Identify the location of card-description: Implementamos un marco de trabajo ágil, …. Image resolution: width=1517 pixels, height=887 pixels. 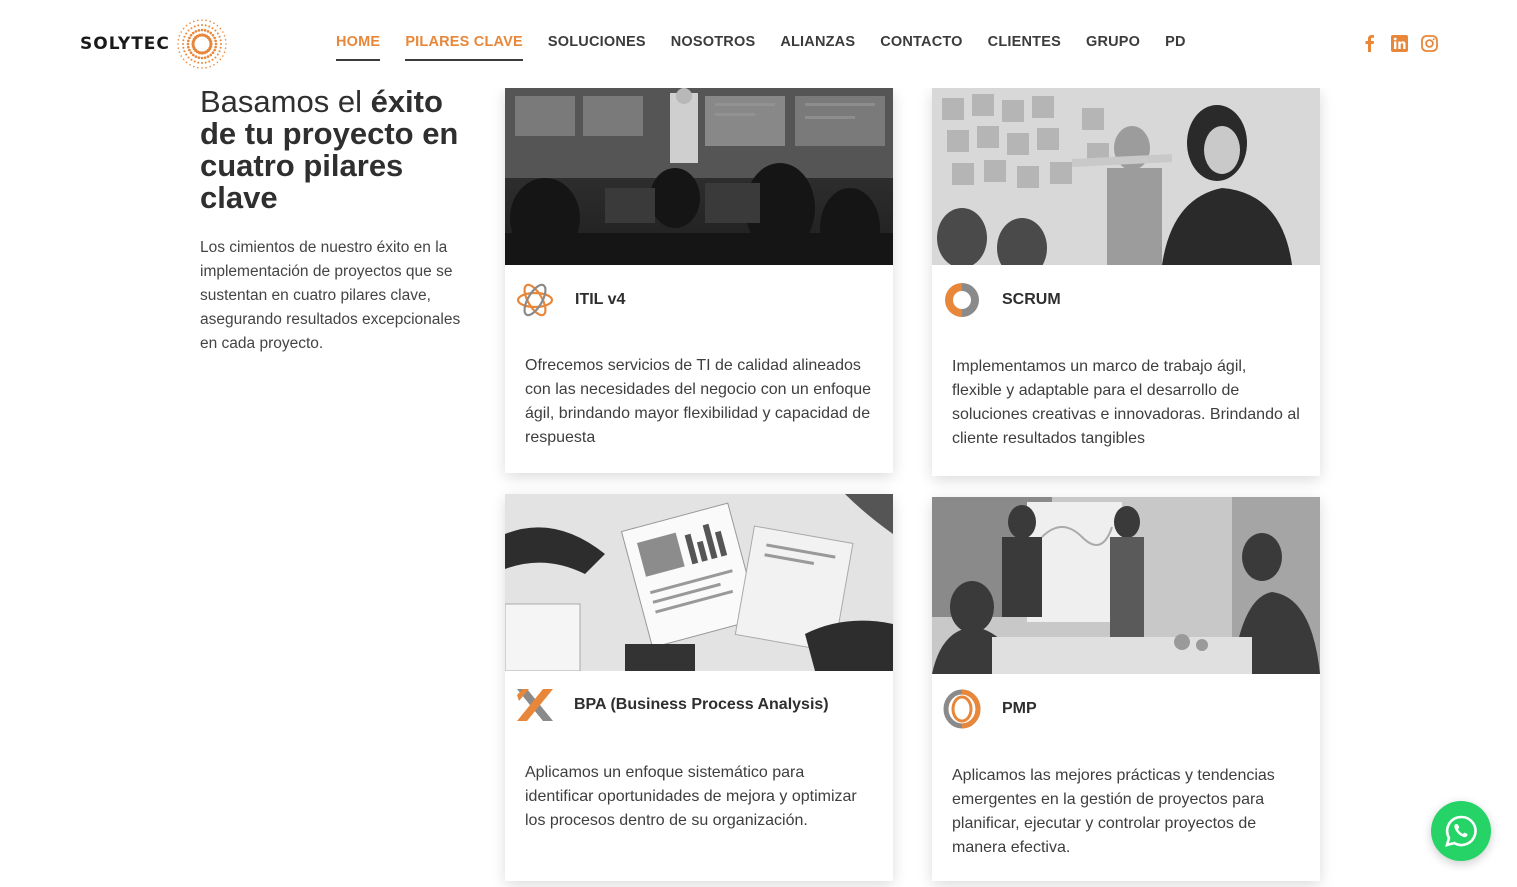
(1126, 402).